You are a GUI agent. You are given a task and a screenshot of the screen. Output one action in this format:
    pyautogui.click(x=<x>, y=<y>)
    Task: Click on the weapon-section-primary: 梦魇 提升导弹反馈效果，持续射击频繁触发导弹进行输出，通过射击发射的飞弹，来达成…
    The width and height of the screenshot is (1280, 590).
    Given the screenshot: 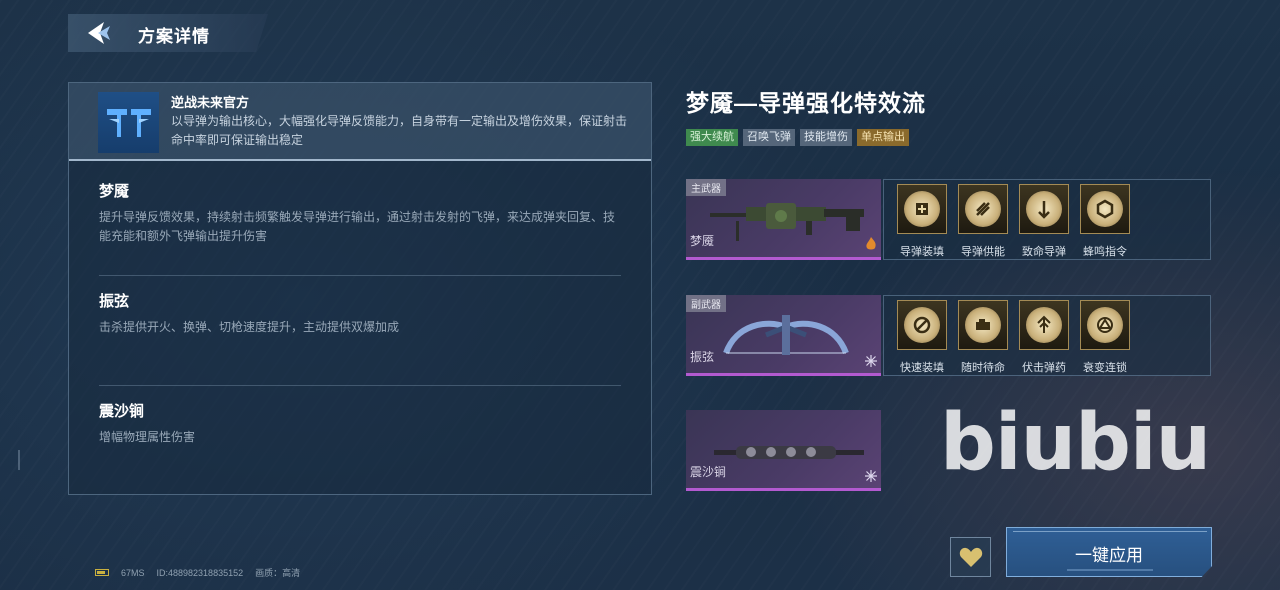 What is the action you would take?
    pyautogui.click(x=360, y=213)
    